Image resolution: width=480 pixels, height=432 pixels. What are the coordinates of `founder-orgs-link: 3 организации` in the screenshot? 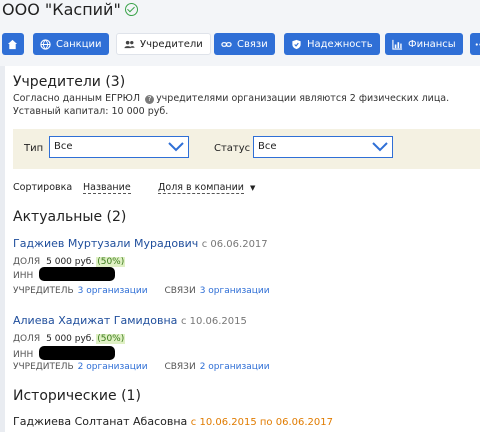 It's located at (113, 291).